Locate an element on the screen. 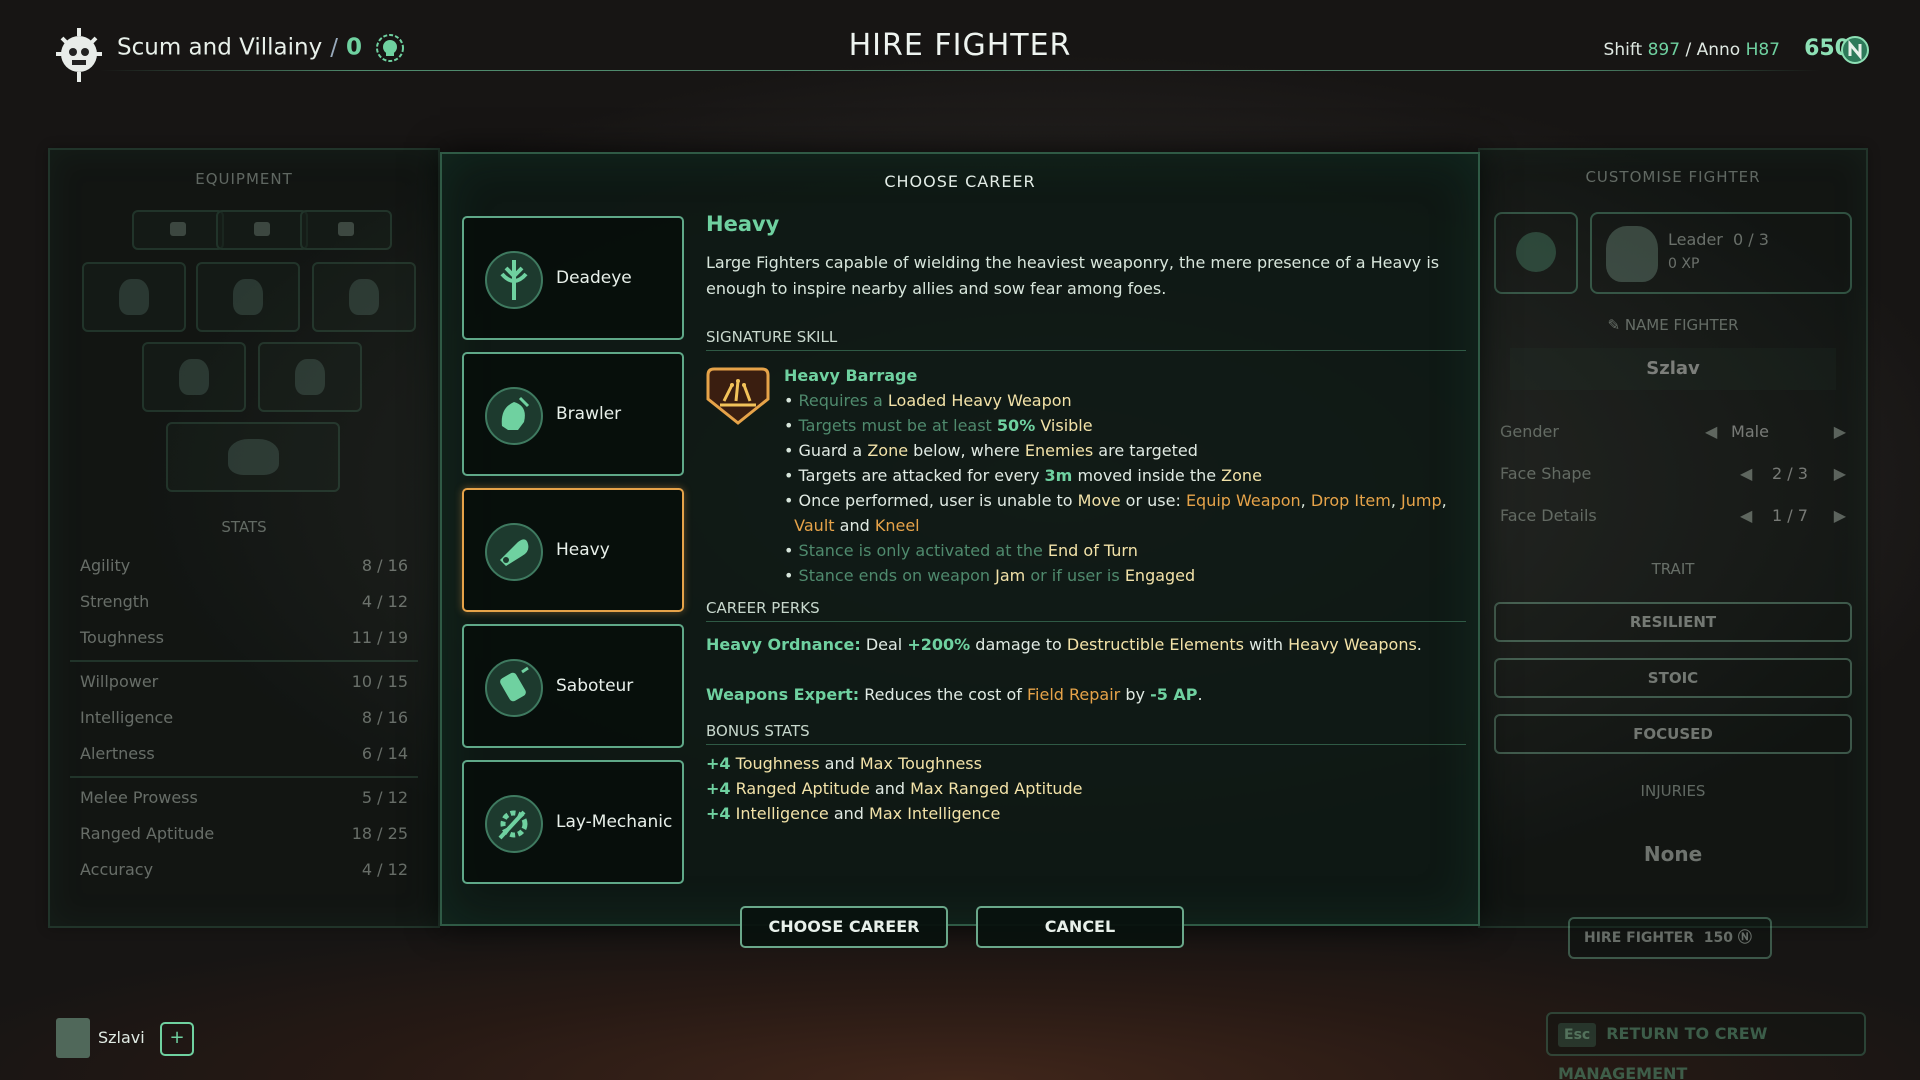 Image resolution: width=1920 pixels, height=1080 pixels. deadeye-icon is located at coordinates (514, 280).